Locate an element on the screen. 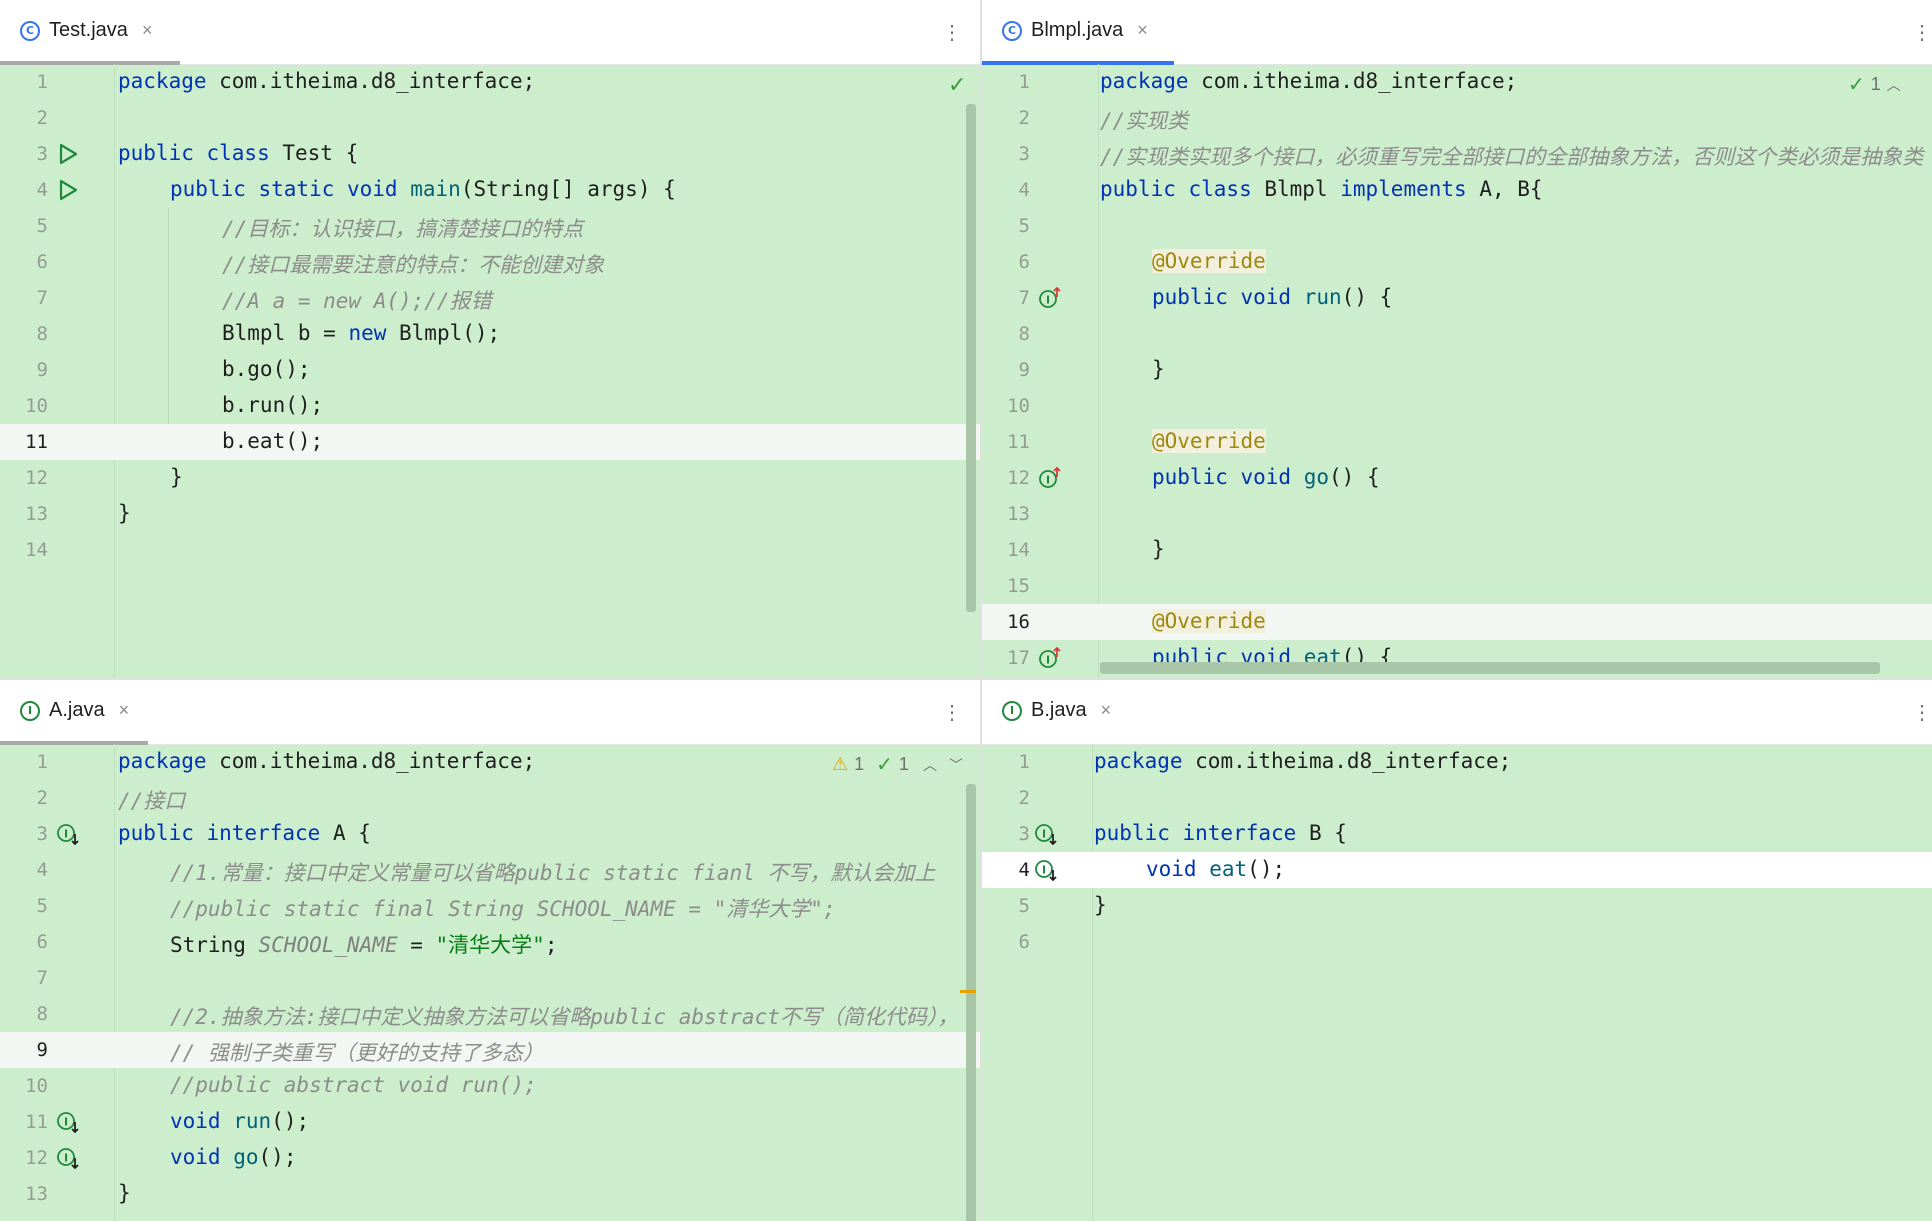 The height and width of the screenshot is (1221, 1932). line-number: 8 is located at coordinates (42, 334).